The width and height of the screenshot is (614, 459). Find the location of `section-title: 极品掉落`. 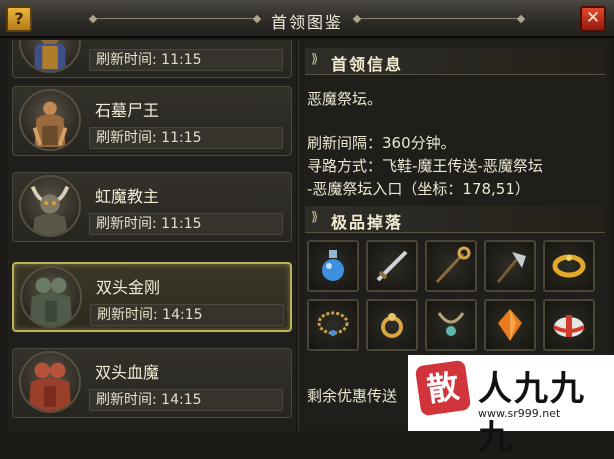

section-title: 极品掉落 is located at coordinates (367, 222).